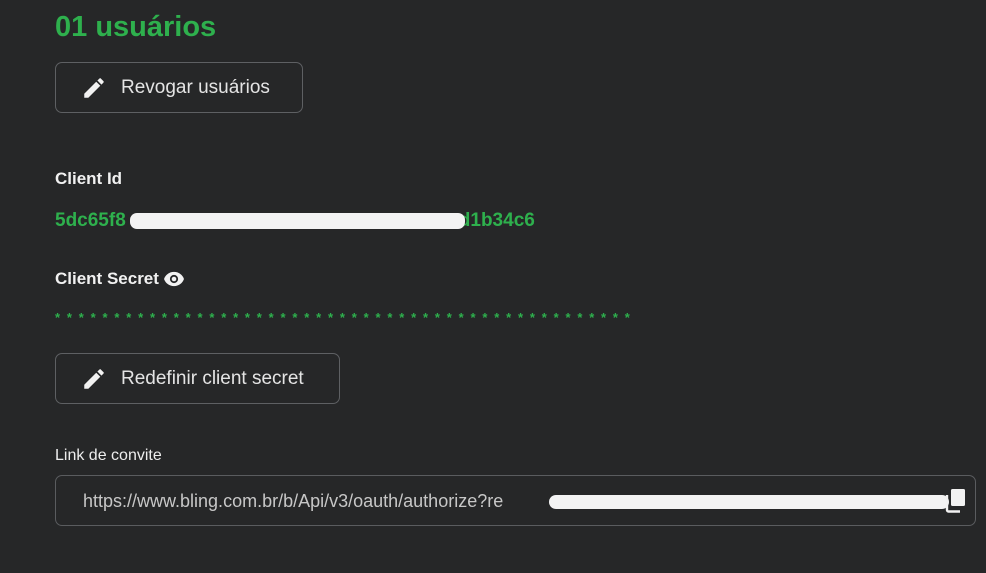 The image size is (986, 573). I want to click on client-secret-label-row: Client Secret, so click(120, 279).